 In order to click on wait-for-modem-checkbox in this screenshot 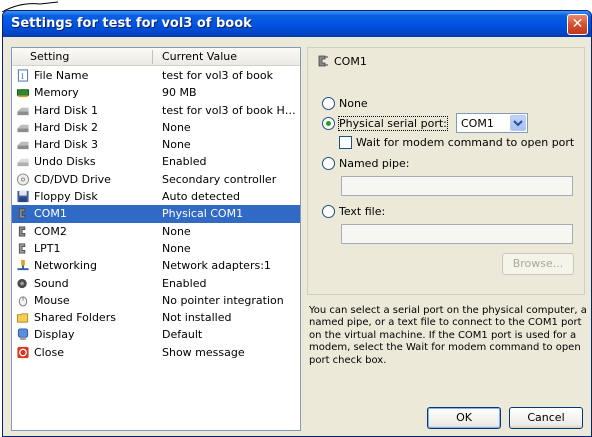, I will do `click(345, 142)`.